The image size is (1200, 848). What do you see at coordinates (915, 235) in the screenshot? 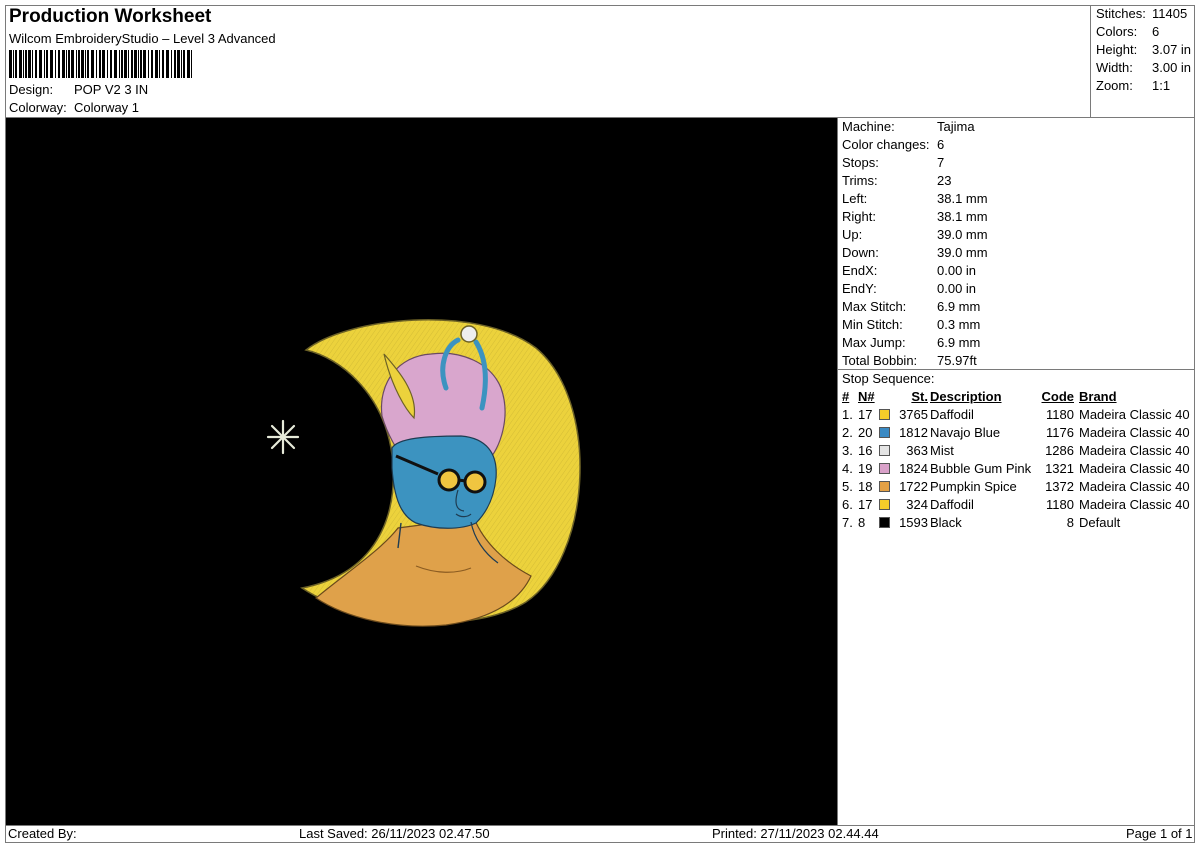
I see `machine-info-row: Up: 39.0 mm` at bounding box center [915, 235].